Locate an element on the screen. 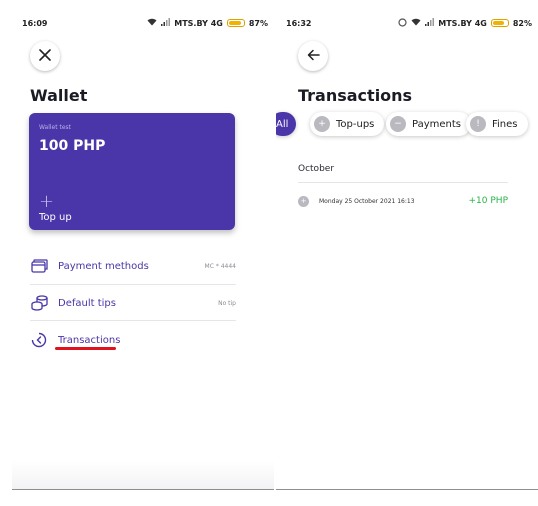 The image size is (538, 506). chip-label: All is located at coordinates (282, 124).